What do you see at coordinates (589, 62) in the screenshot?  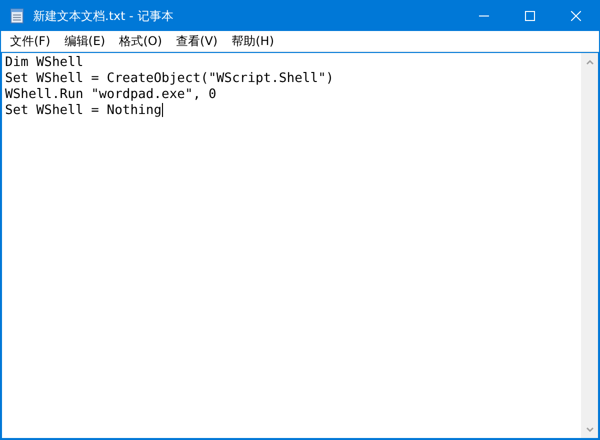 I see `scroll-up-icon` at bounding box center [589, 62].